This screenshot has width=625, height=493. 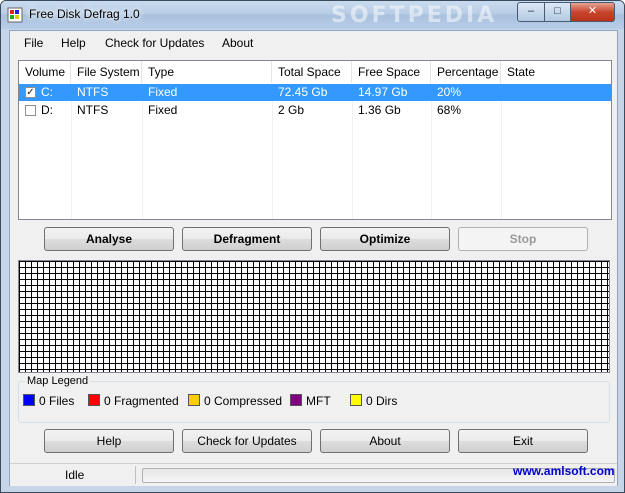 What do you see at coordinates (58, 381) in the screenshot?
I see `legend-title: Map Legend` at bounding box center [58, 381].